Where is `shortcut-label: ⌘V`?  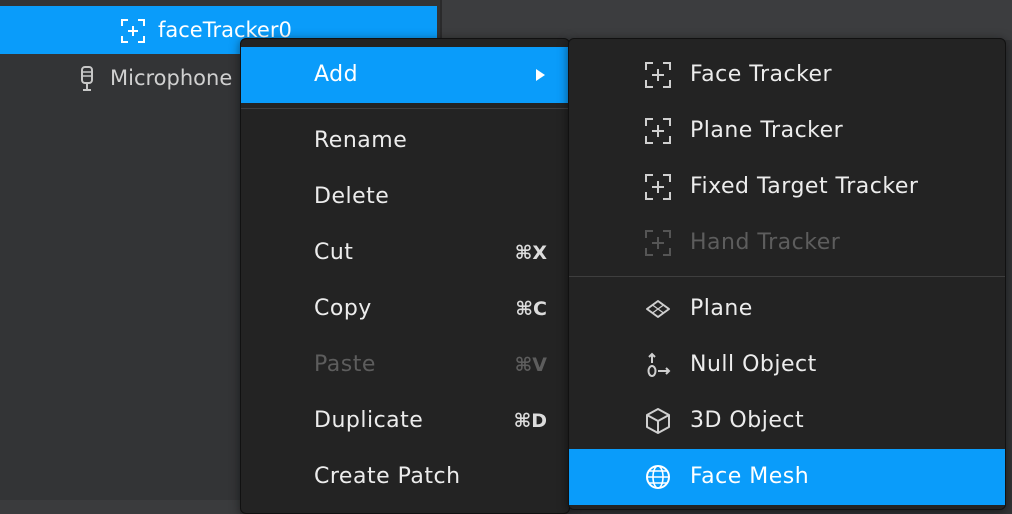
shortcut-label: ⌘V is located at coordinates (530, 365).